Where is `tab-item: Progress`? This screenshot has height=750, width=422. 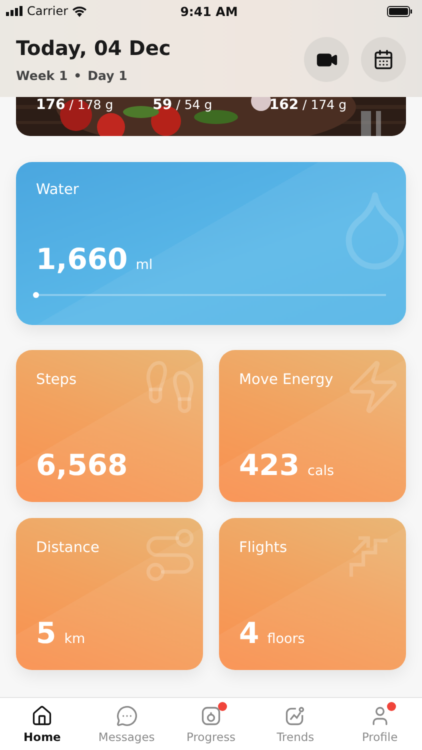 tab-item: Progress is located at coordinates (211, 724).